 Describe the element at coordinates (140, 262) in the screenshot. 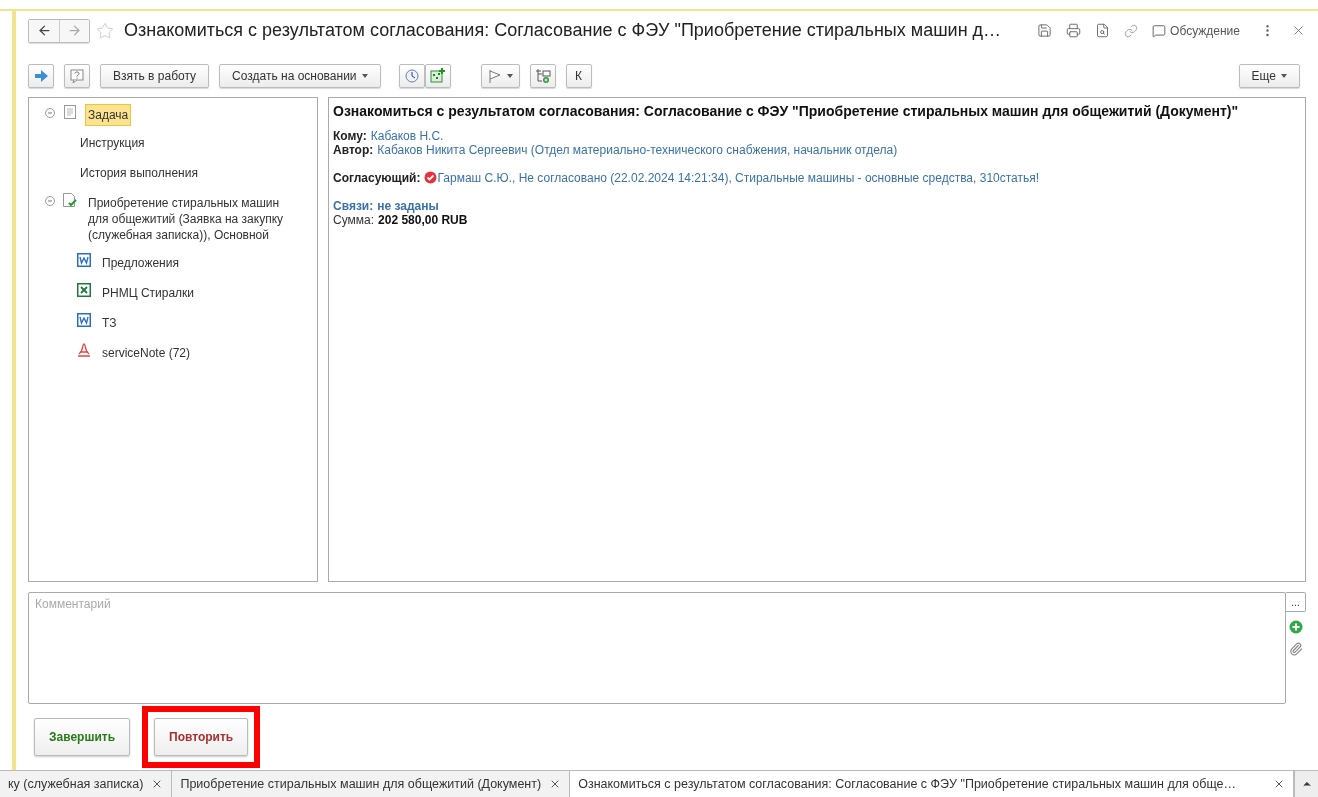

I see `tree-item: Предложения` at that location.